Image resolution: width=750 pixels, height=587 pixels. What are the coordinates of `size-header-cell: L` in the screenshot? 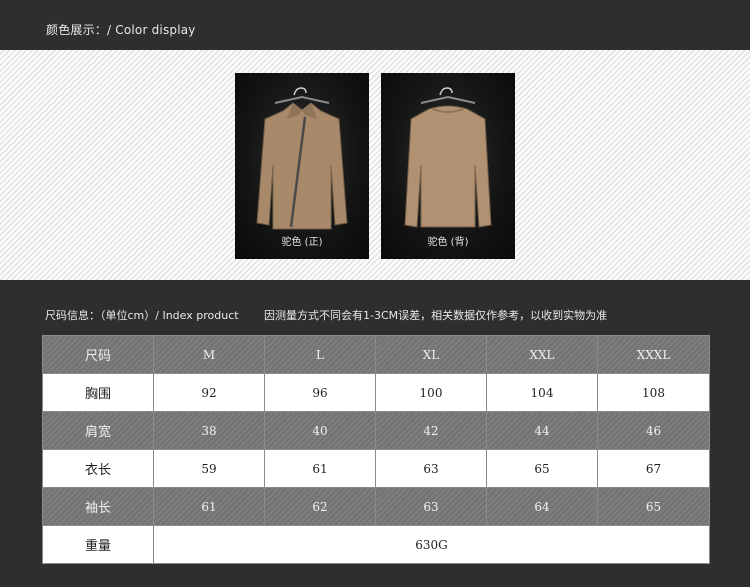 It's located at (320, 354).